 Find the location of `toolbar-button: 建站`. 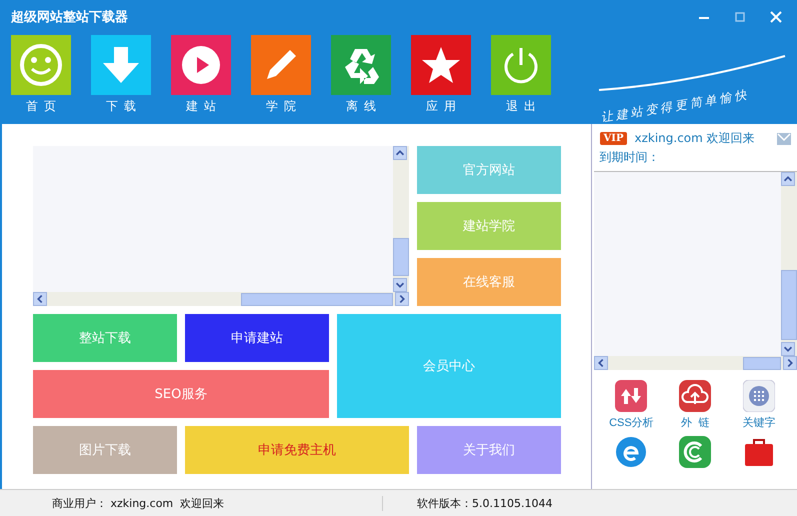

toolbar-button: 建站 is located at coordinates (201, 75).